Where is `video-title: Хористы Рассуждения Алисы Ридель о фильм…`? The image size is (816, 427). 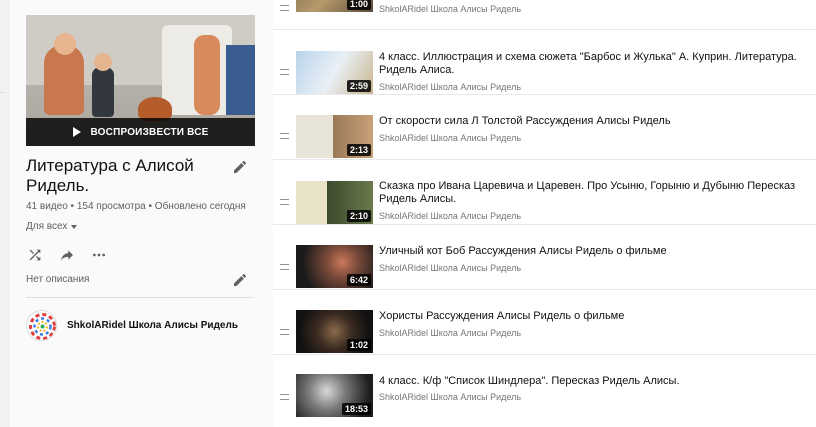 video-title: Хористы Рассуждения Алисы Ридель о фильм… is located at coordinates (589, 316).